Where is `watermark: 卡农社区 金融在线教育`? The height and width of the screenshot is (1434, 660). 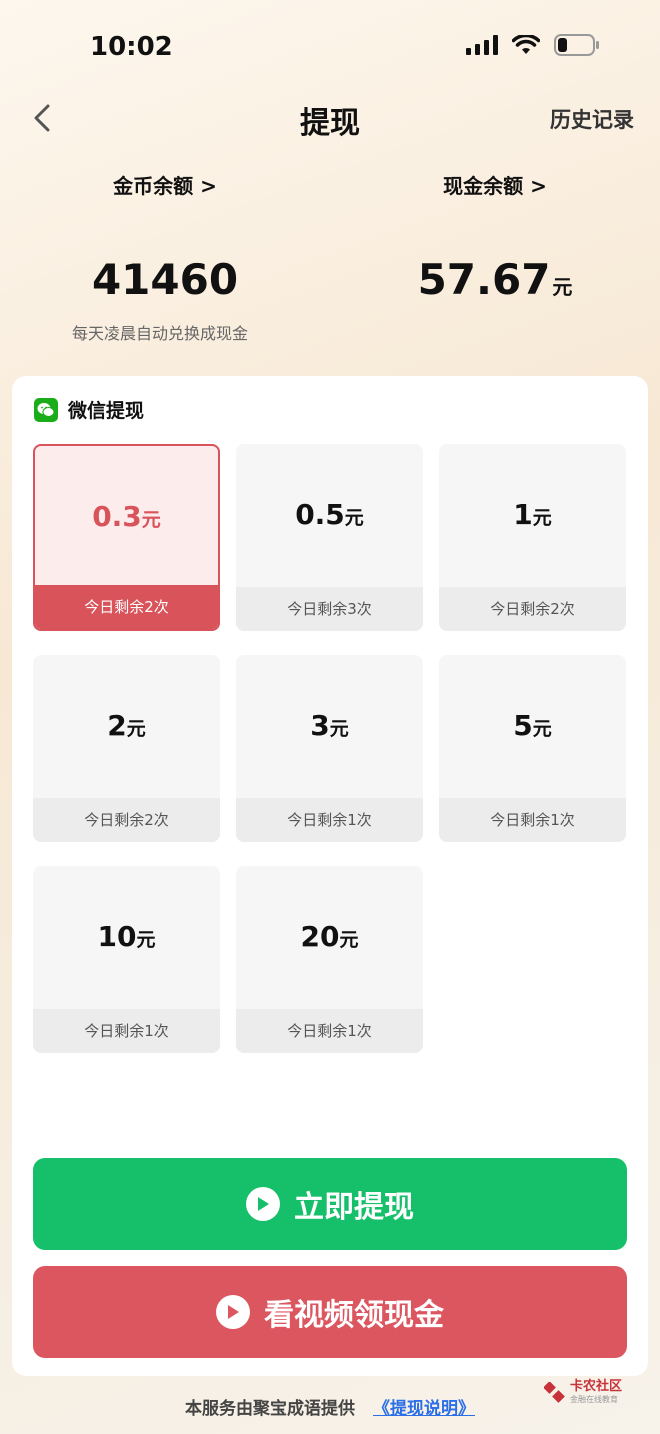
watermark: 卡农社区 金融在线教育 is located at coordinates (582, 1392).